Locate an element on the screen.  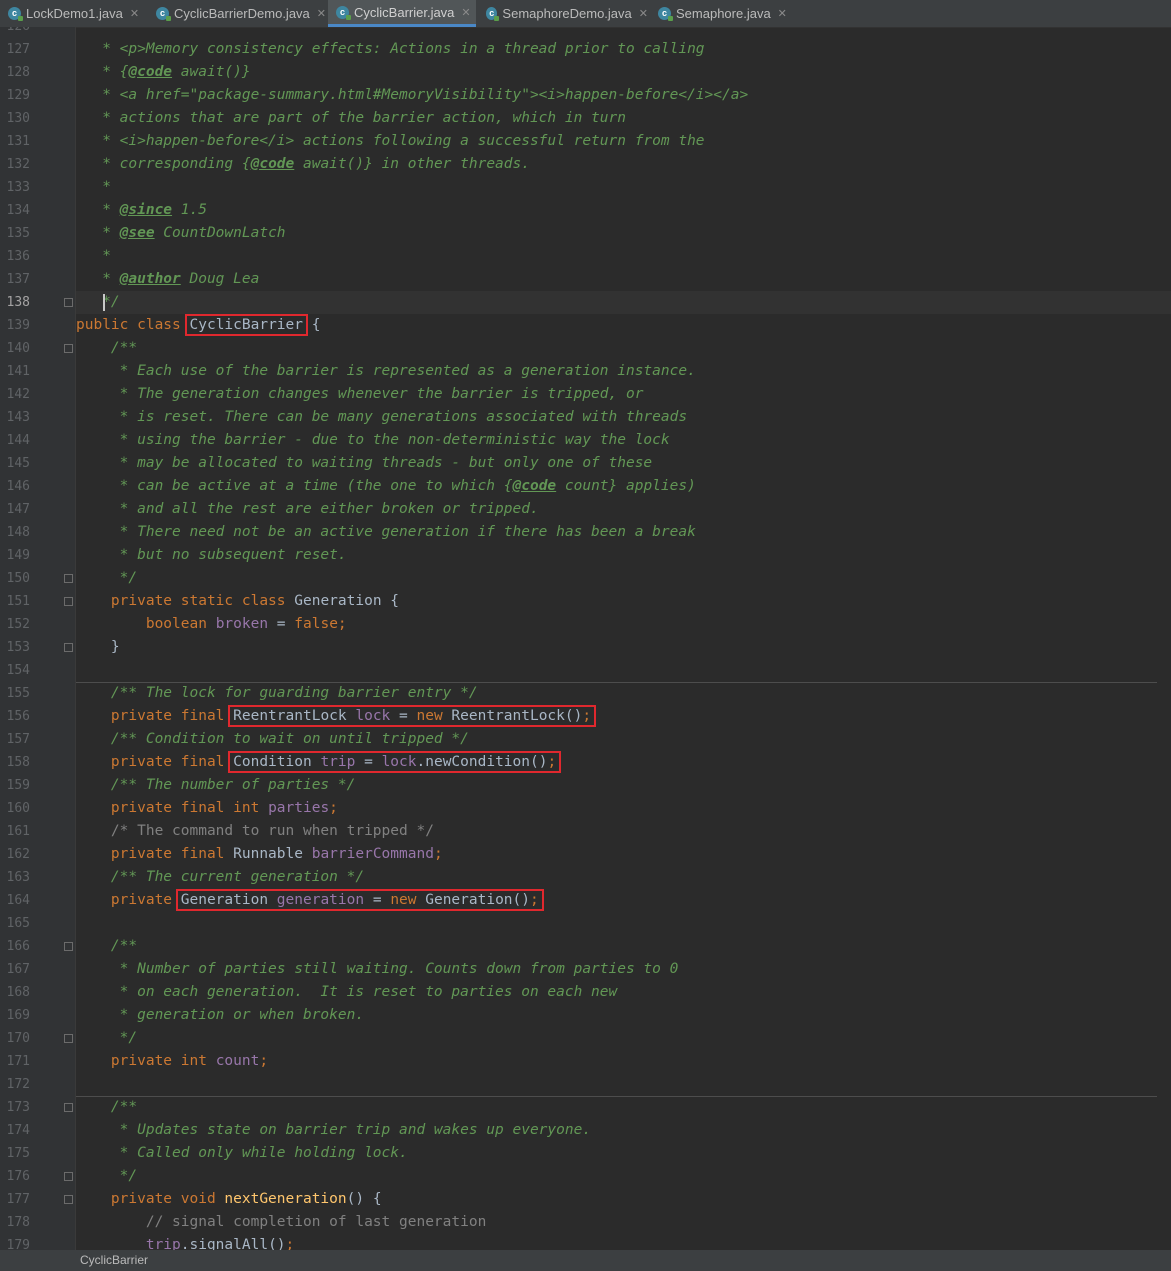
code-line: /** The current generation */ is located at coordinates (623, 877).